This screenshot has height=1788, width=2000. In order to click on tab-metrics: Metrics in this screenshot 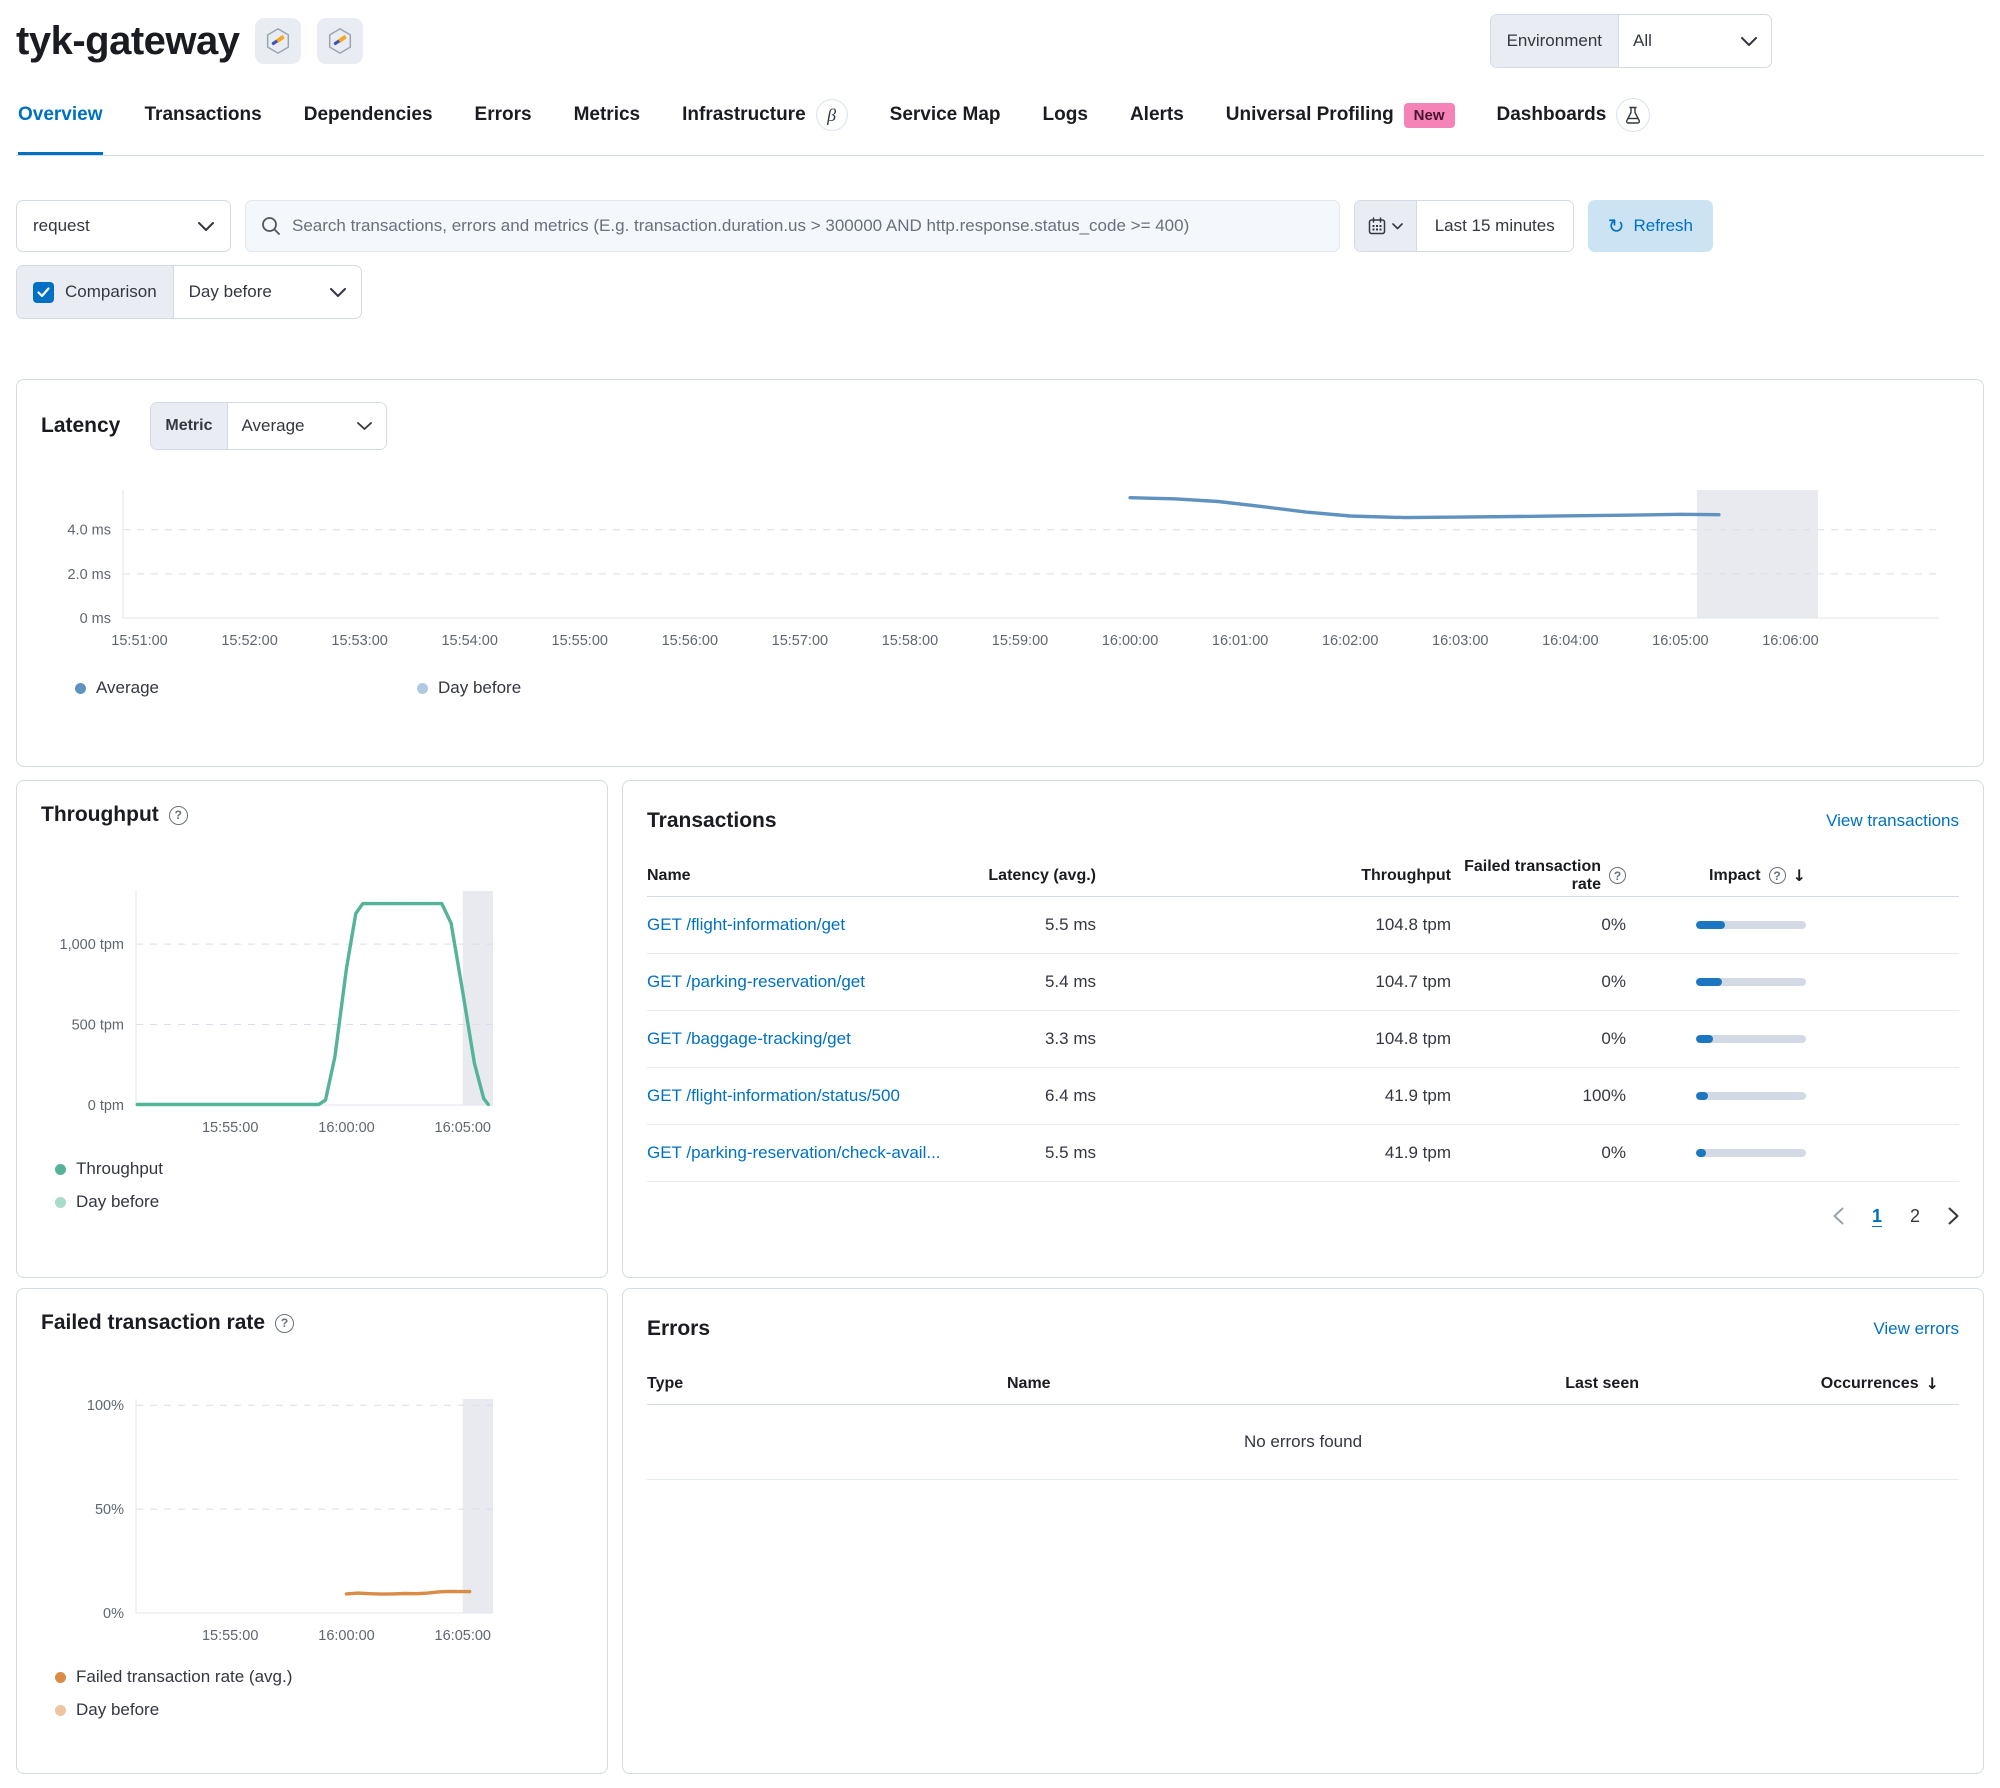, I will do `click(607, 126)`.